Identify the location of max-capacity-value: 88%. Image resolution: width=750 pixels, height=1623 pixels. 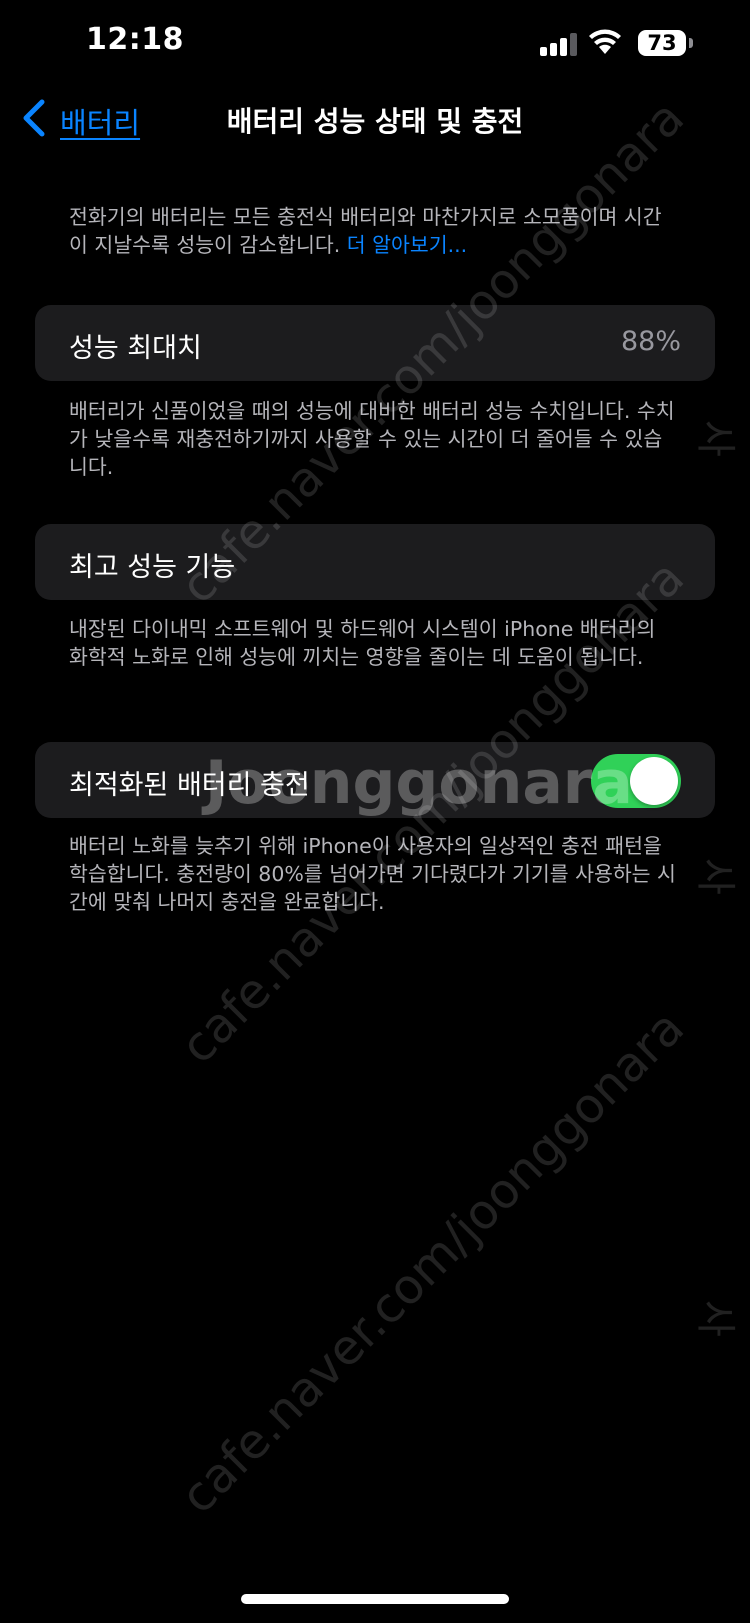
(650, 341).